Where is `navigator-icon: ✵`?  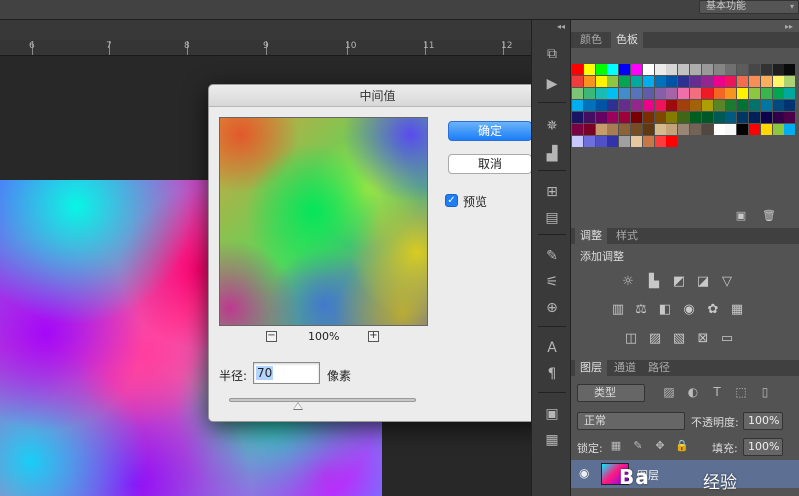 navigator-icon: ✵ is located at coordinates (552, 126).